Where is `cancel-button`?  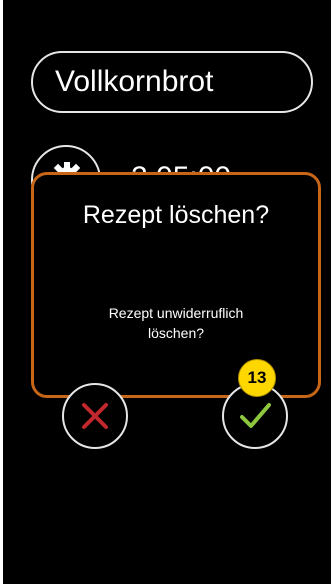 cancel-button is located at coordinates (95, 416).